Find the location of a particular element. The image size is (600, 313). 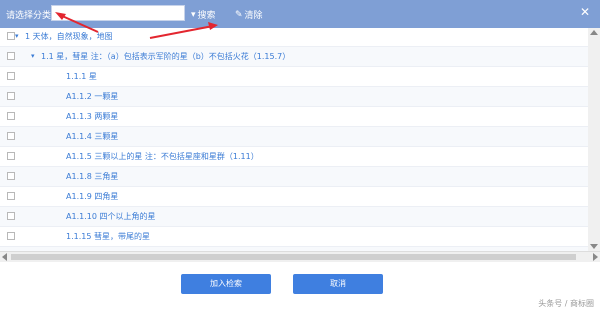

scroll-up-icon is located at coordinates (594, 32).